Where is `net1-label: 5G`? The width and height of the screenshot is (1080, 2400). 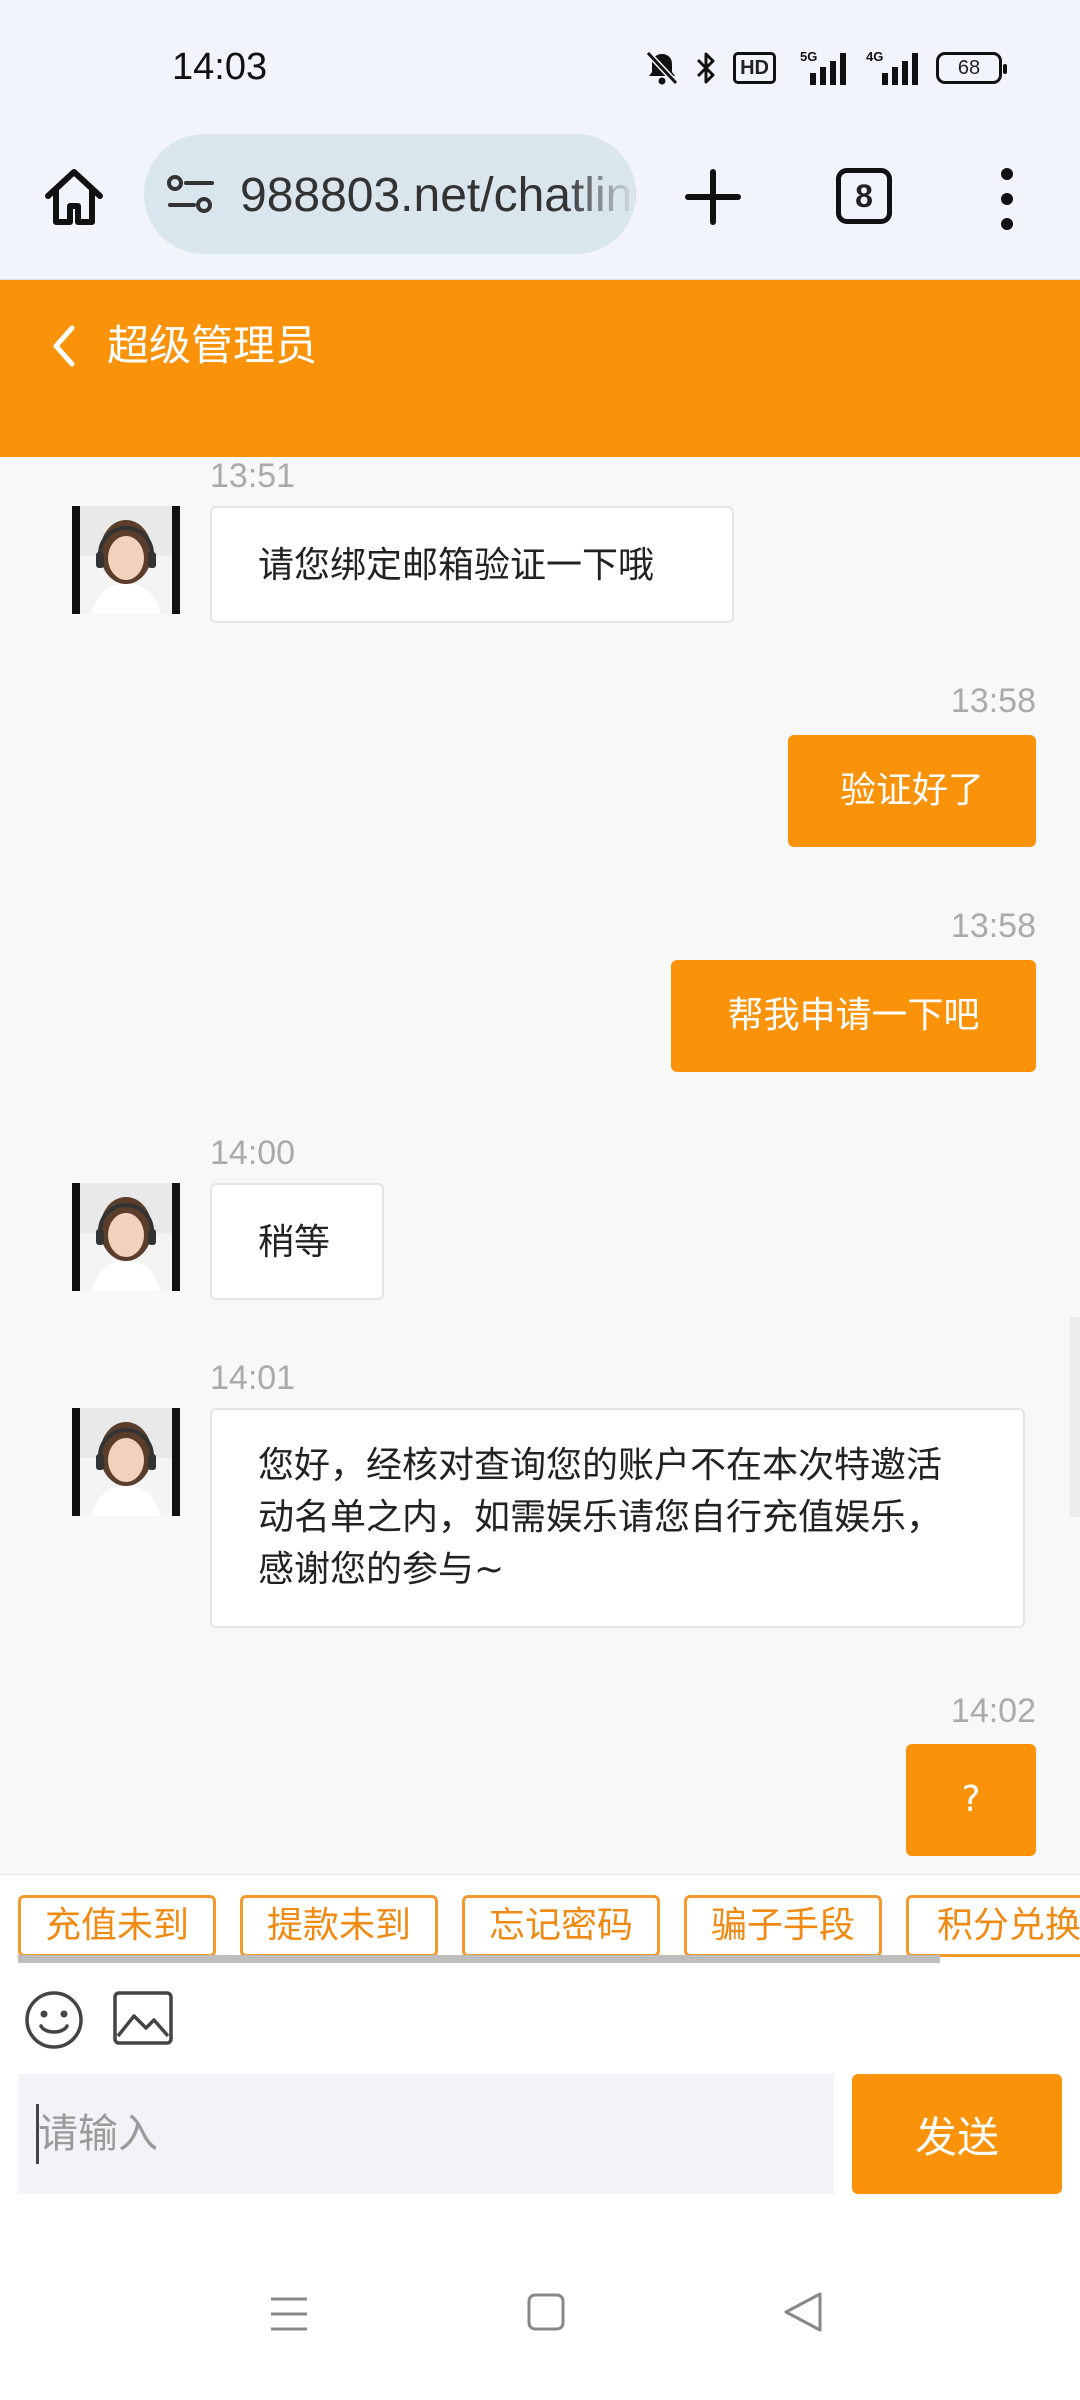
net1-label: 5G is located at coordinates (808, 56).